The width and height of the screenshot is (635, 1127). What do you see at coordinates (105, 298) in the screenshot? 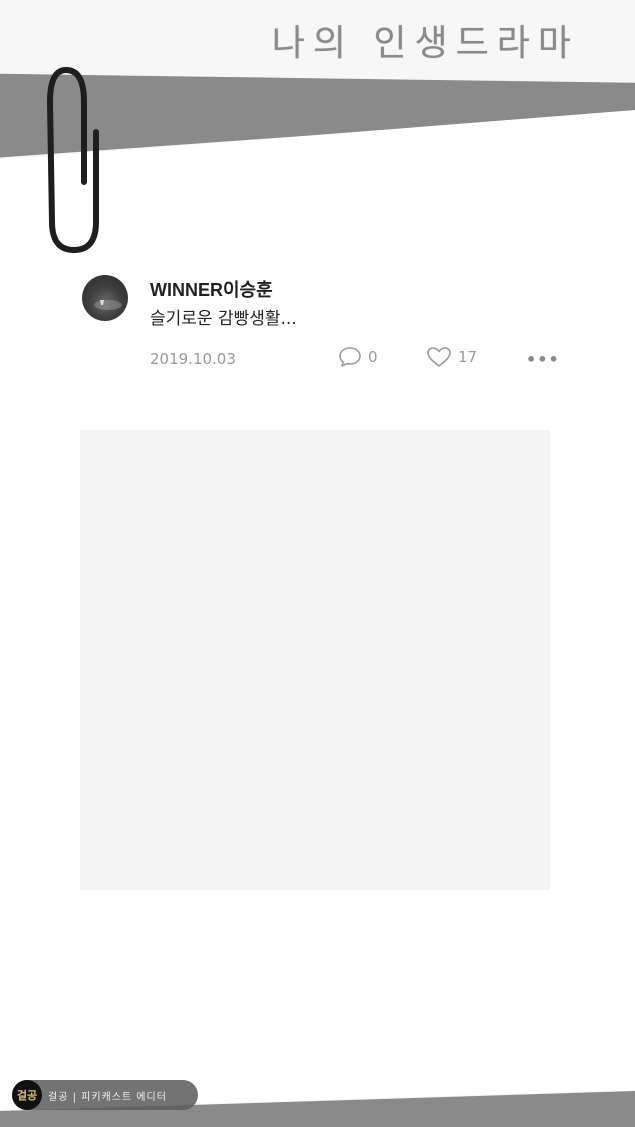
I see `avatar` at bounding box center [105, 298].